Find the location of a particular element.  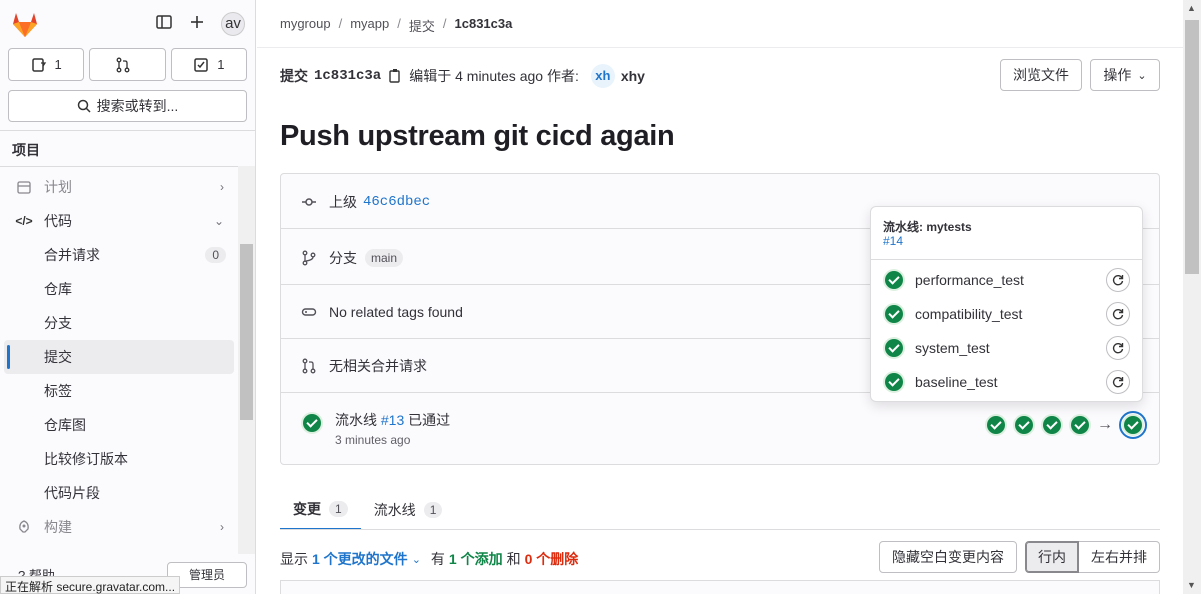

job-item: system_test is located at coordinates (1006, 348).